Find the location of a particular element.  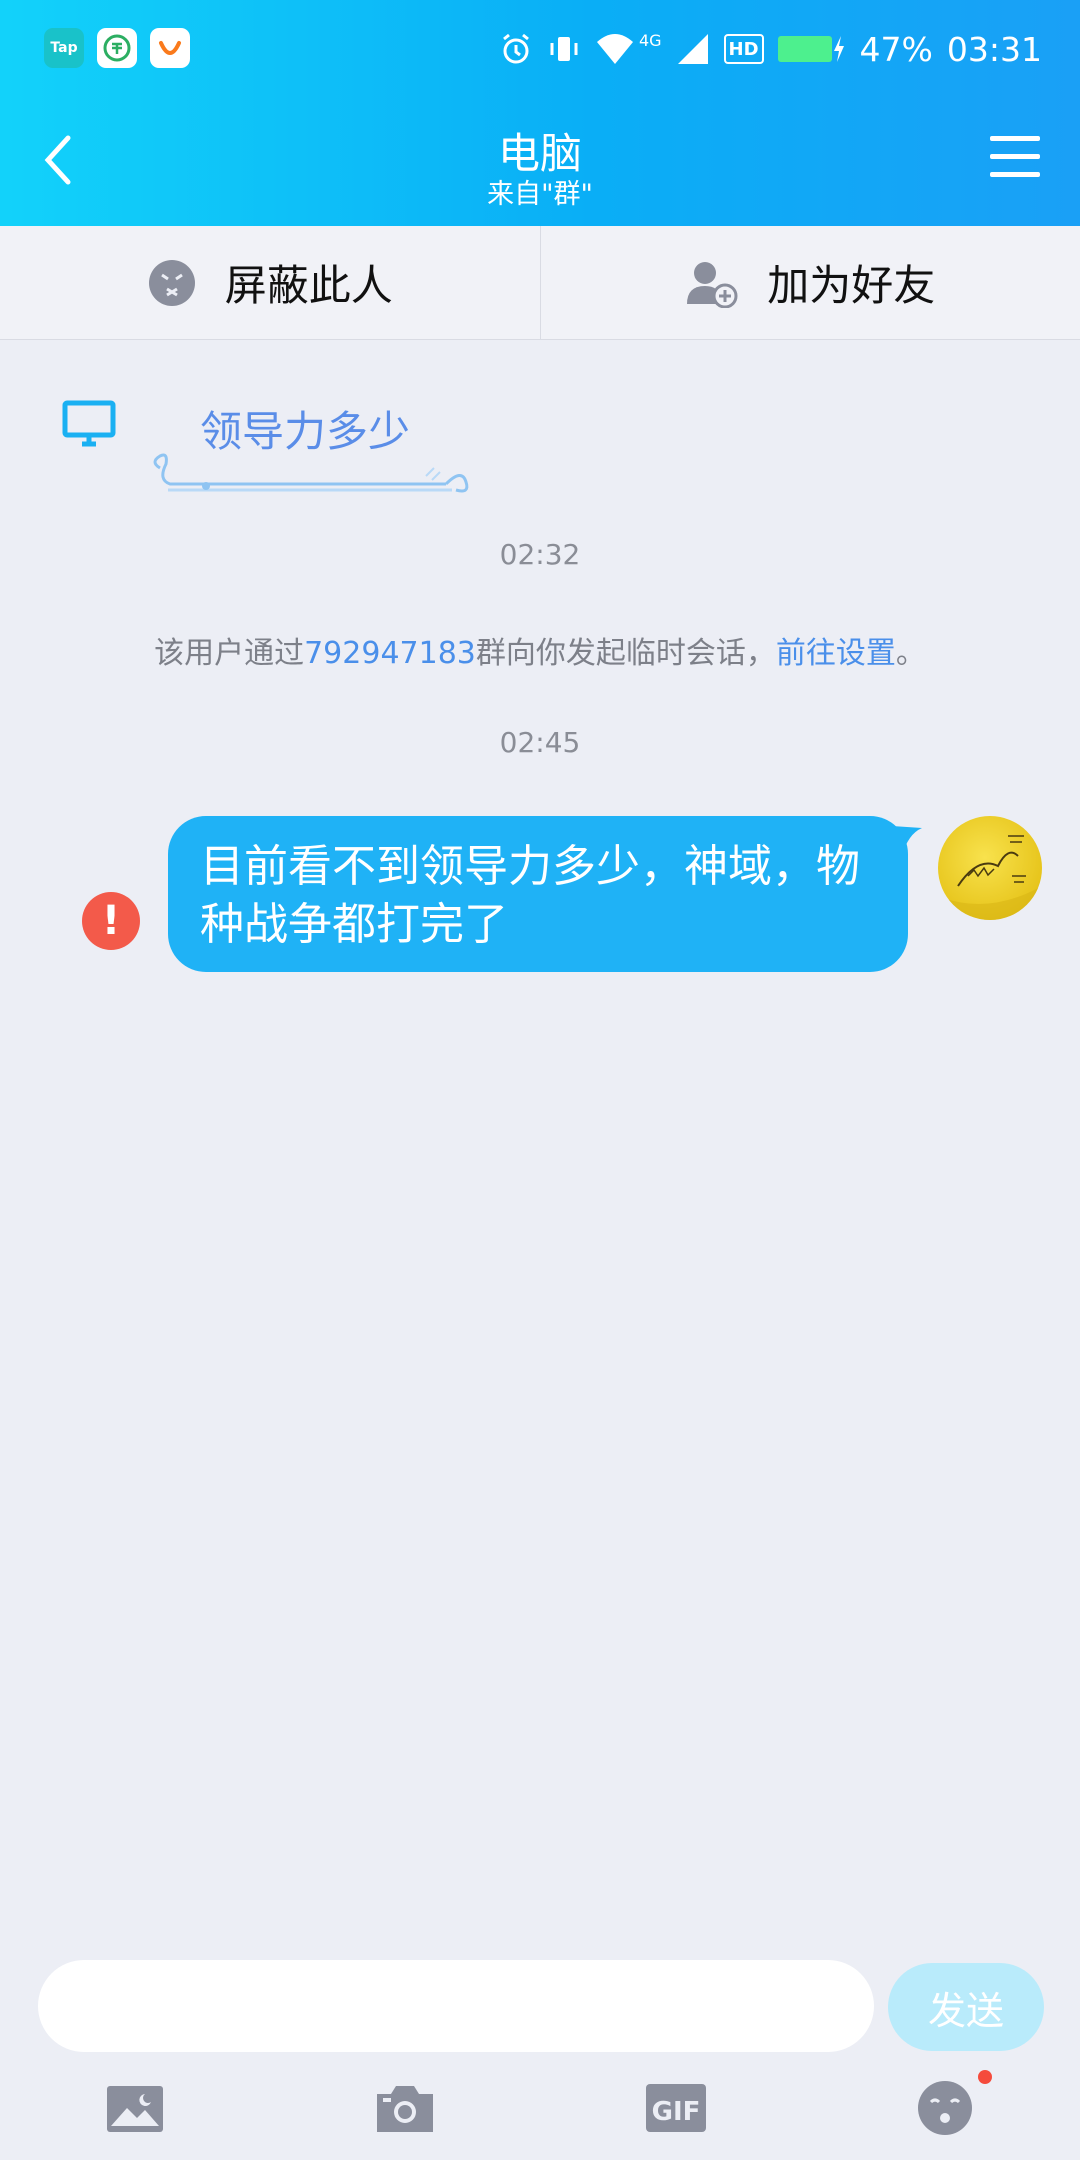

action-bar: 屏蔽此人 加为好友 is located at coordinates (540, 283).